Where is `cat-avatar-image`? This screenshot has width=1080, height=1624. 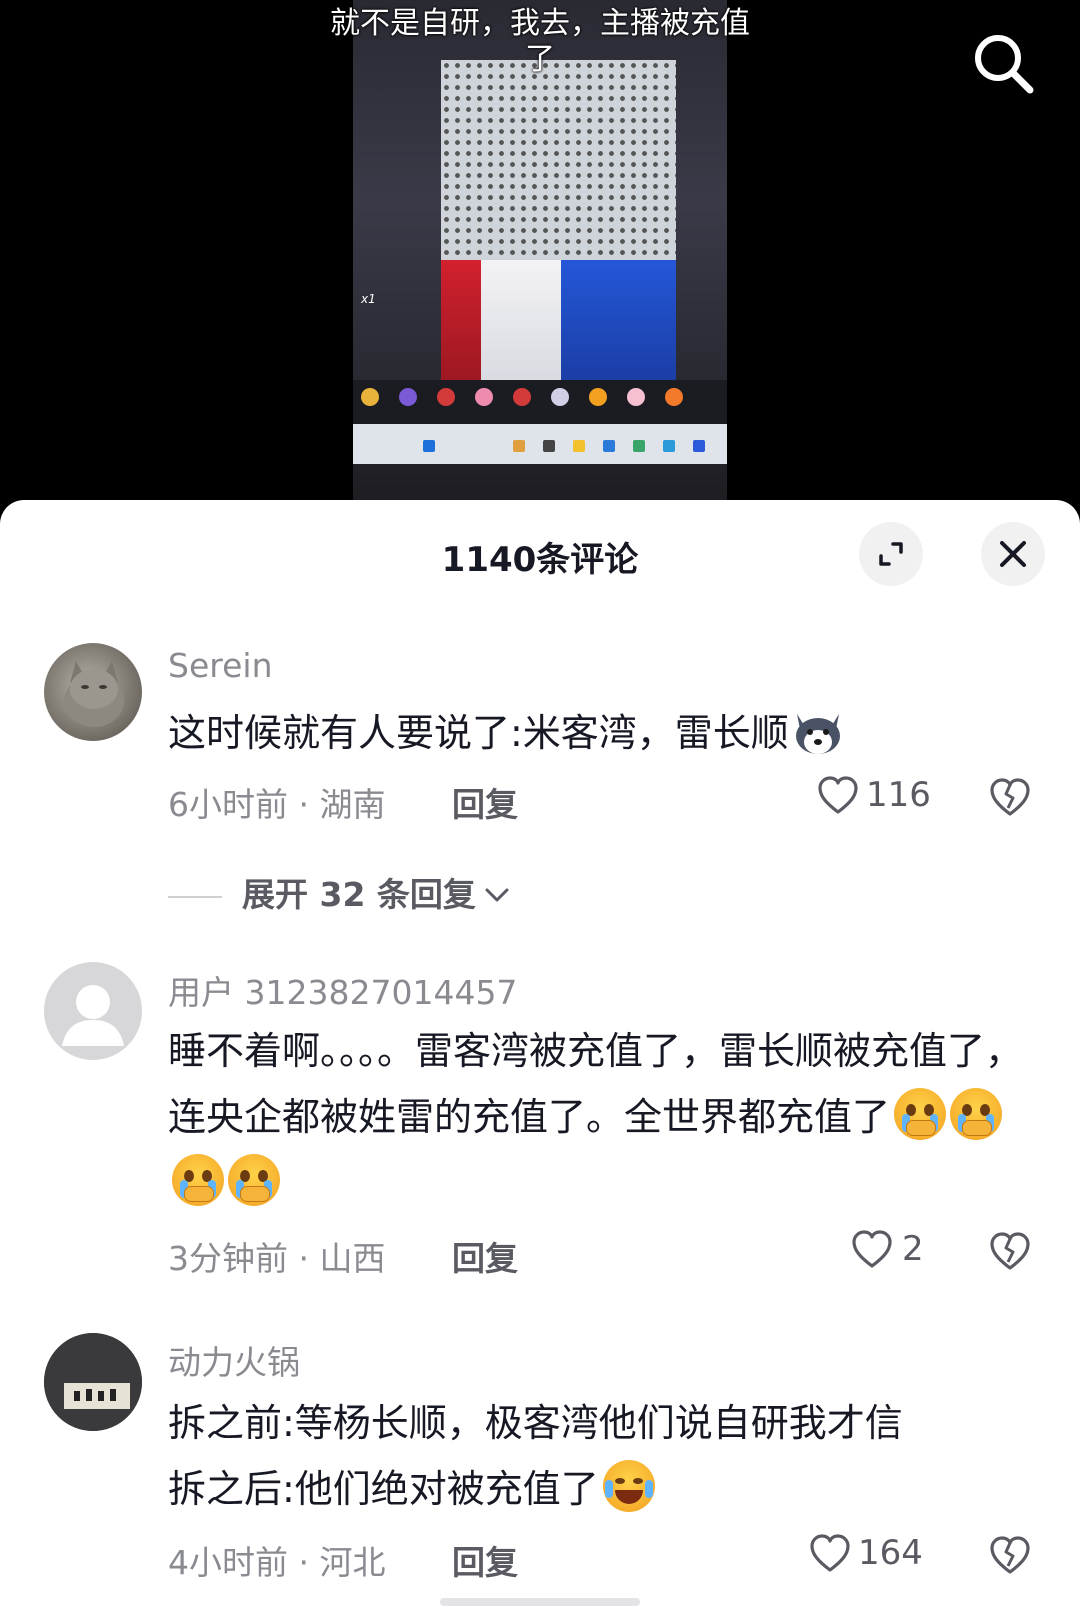 cat-avatar-image is located at coordinates (94, 694).